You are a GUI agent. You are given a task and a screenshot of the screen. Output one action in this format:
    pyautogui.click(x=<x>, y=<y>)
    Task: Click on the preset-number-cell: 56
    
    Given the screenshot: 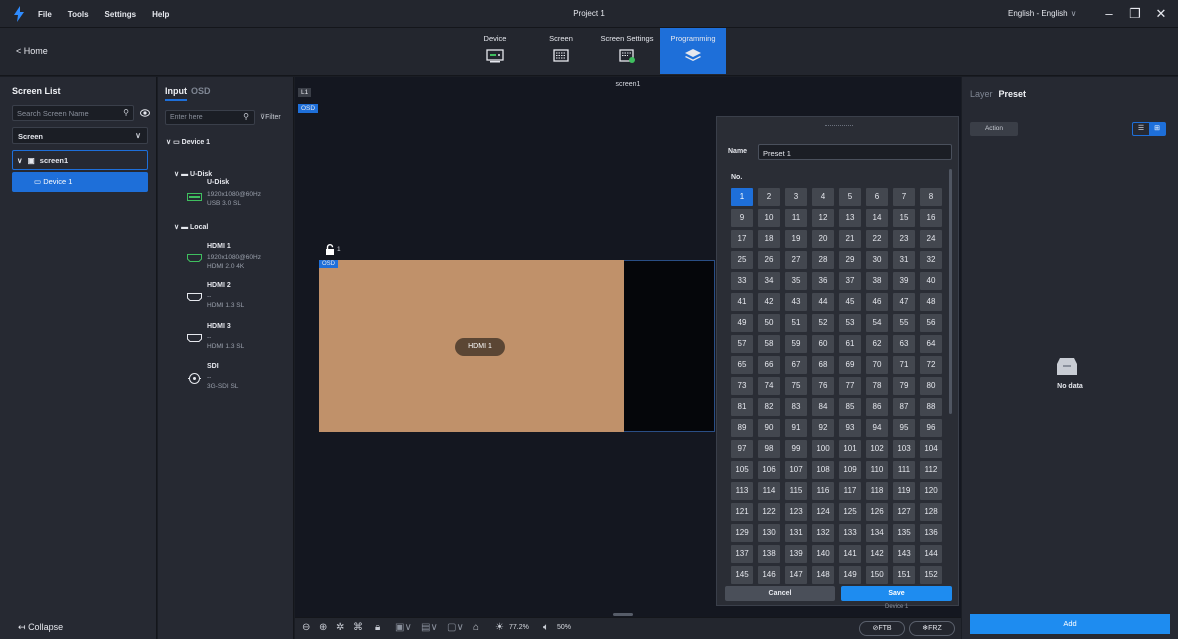 What is the action you would take?
    pyautogui.click(x=931, y=323)
    